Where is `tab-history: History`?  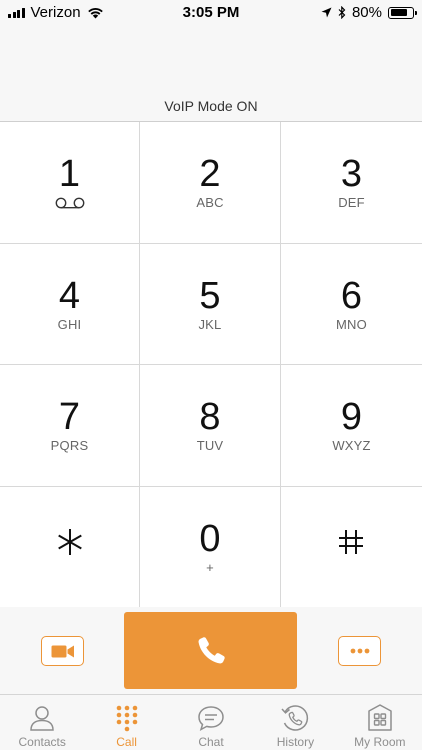
tab-history: History is located at coordinates (295, 722).